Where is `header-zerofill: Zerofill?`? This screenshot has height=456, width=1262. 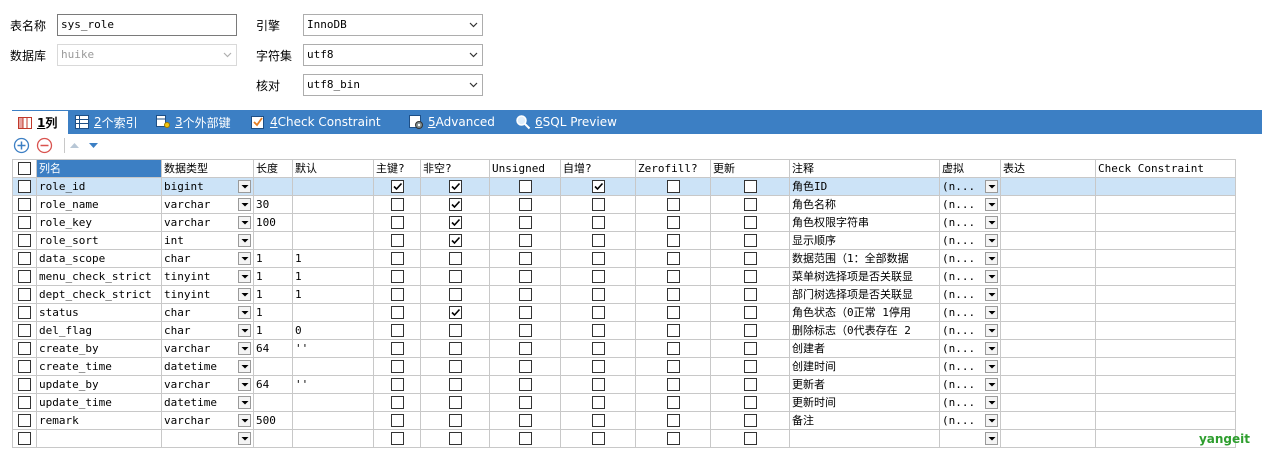
header-zerofill: Zerofill? is located at coordinates (673, 169).